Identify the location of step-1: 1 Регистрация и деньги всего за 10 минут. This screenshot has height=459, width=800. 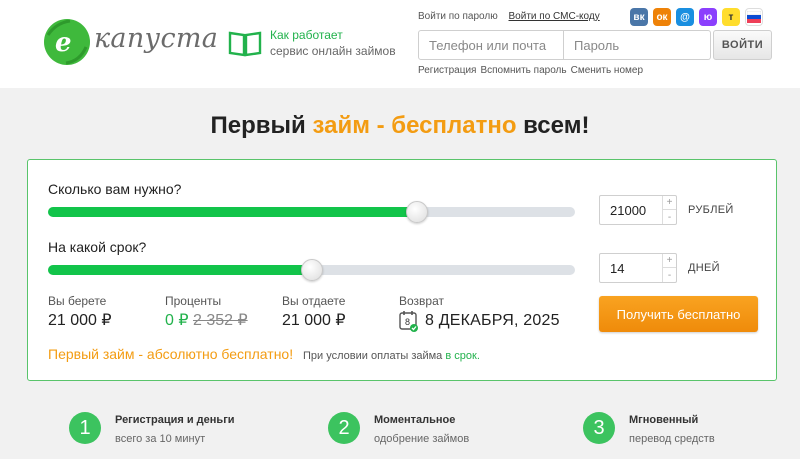
(152, 428).